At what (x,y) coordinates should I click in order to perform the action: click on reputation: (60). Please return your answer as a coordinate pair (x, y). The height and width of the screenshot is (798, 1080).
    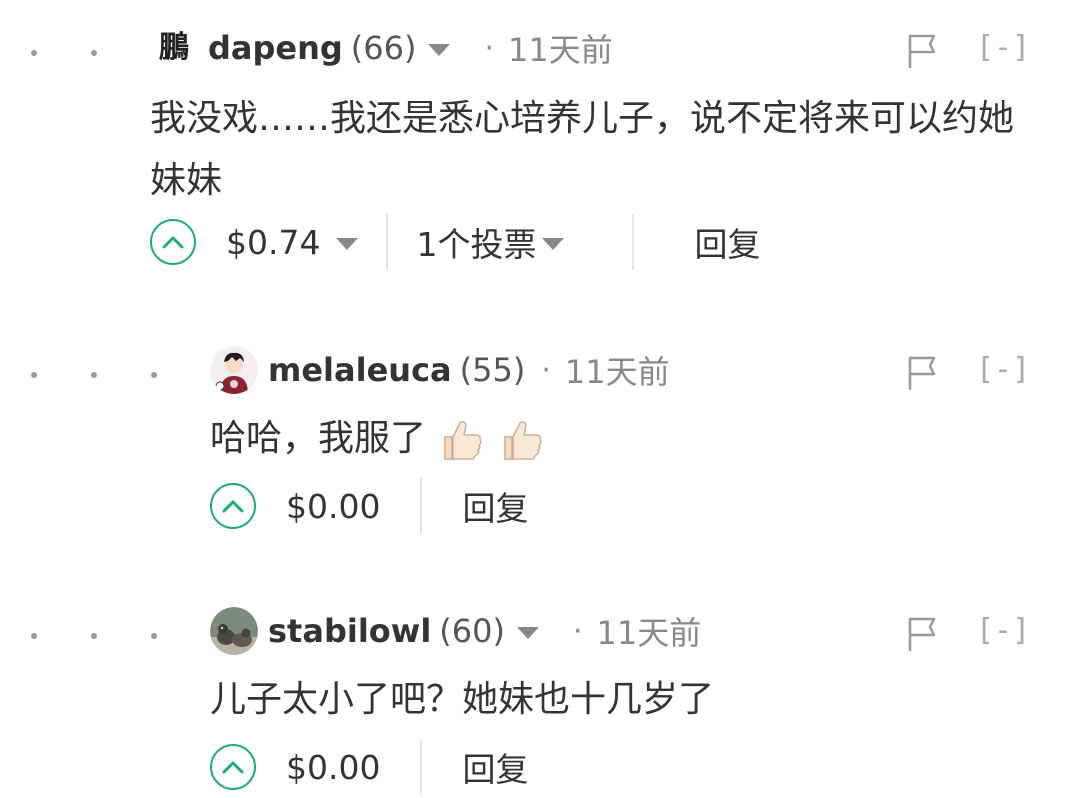
    Looking at the image, I should click on (472, 631).